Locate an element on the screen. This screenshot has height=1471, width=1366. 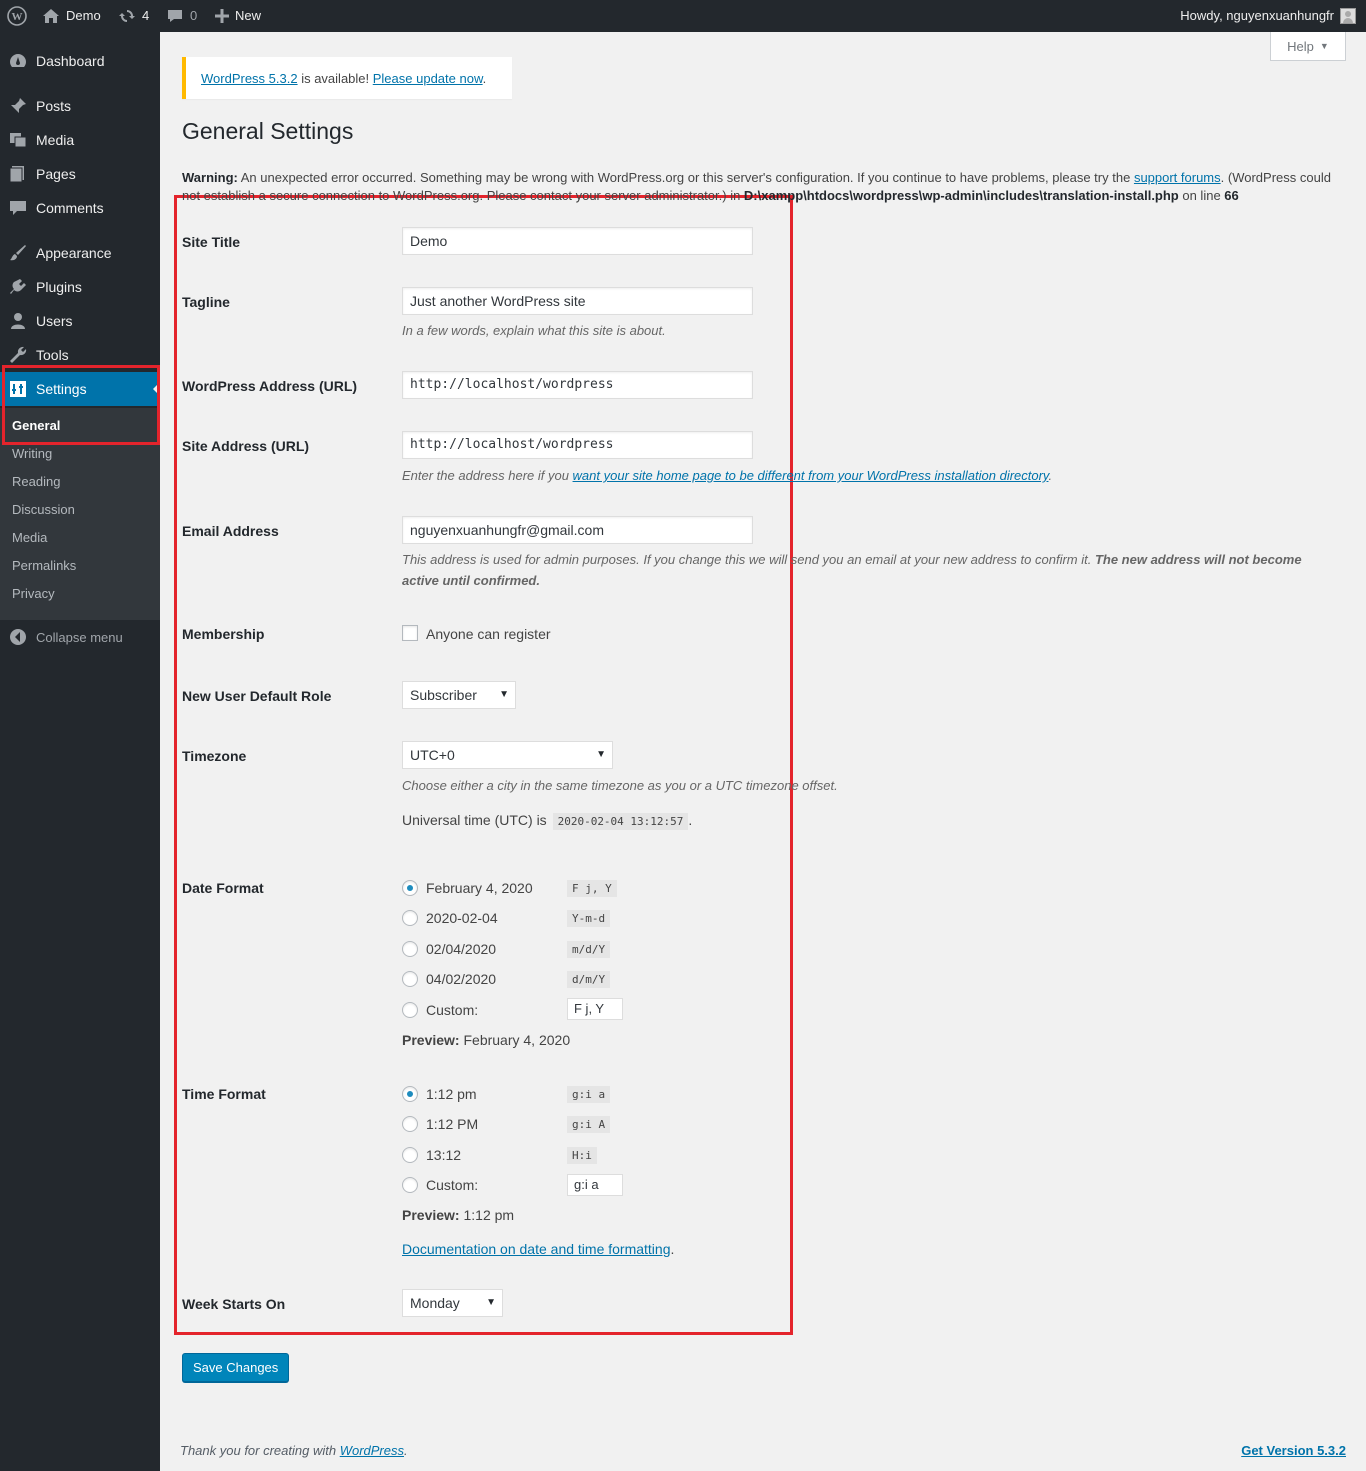
updates-link: 4 is located at coordinates (133, 16).